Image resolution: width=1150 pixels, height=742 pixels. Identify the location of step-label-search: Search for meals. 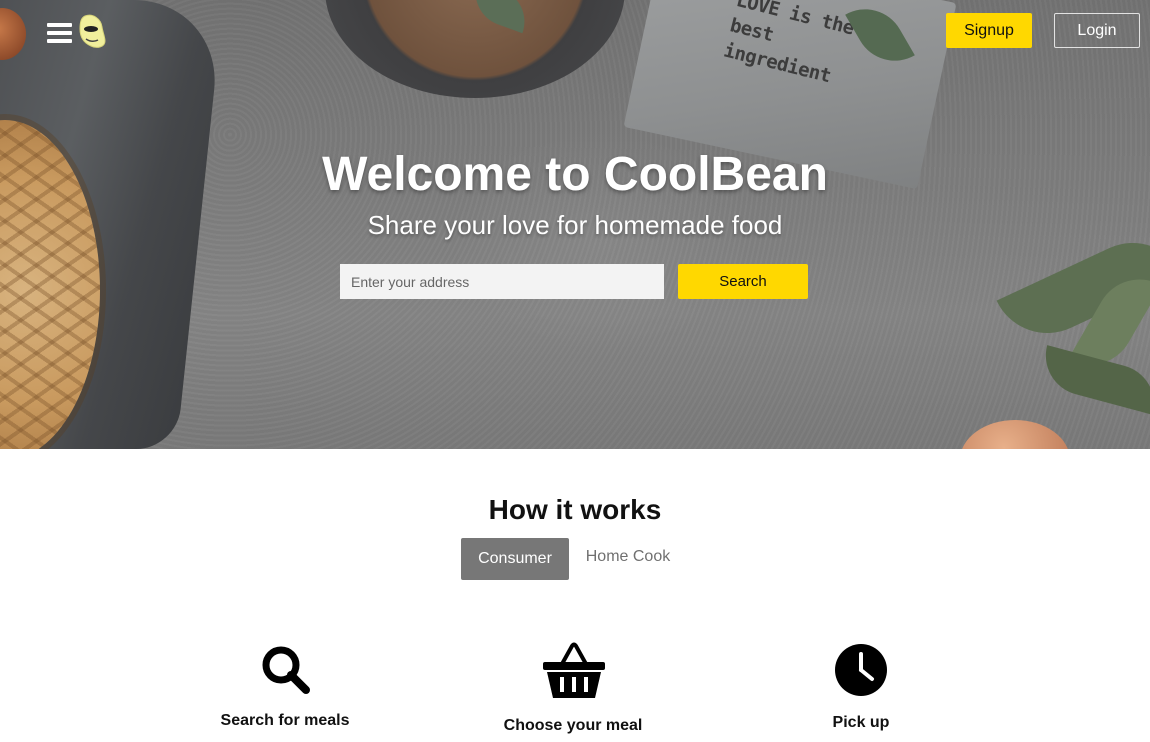
(285, 720).